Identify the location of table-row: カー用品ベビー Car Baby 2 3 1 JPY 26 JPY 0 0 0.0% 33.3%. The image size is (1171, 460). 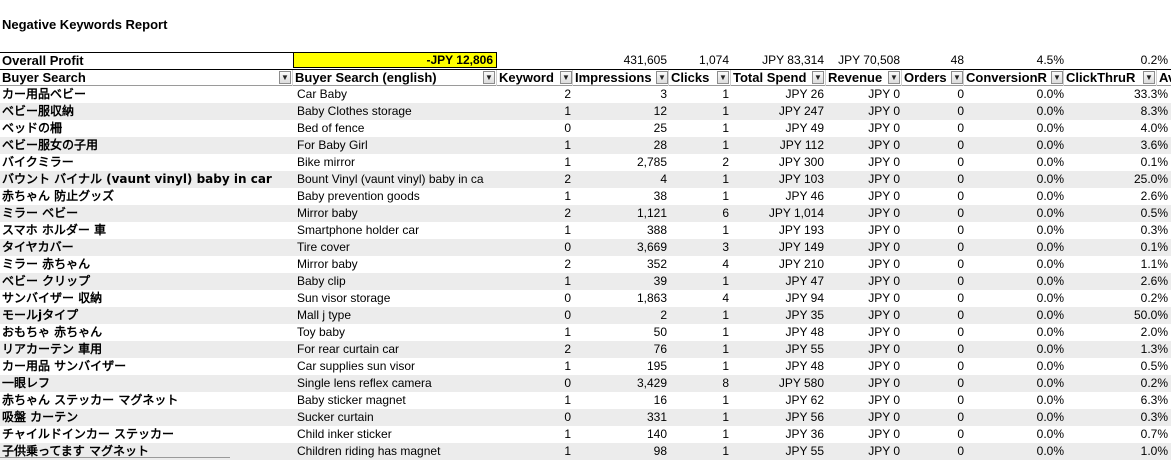
(585, 94).